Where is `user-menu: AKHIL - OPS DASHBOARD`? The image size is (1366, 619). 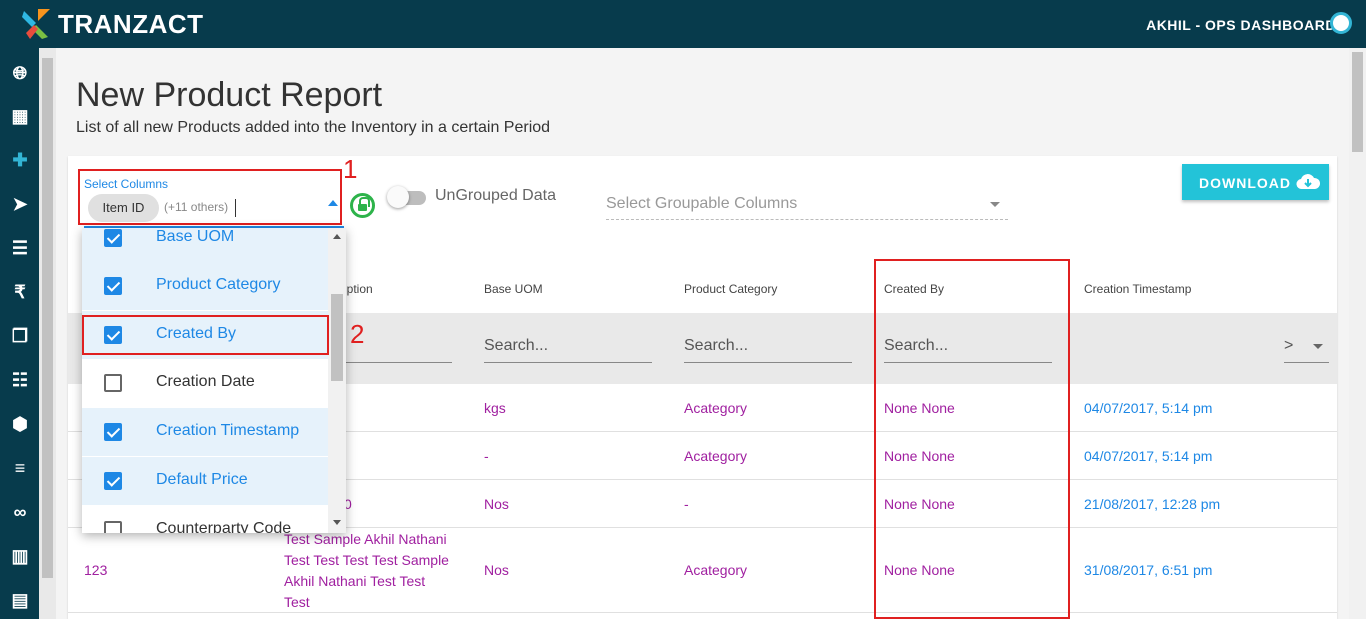
user-menu: AKHIL - OPS DASHBOARD is located at coordinates (1241, 25).